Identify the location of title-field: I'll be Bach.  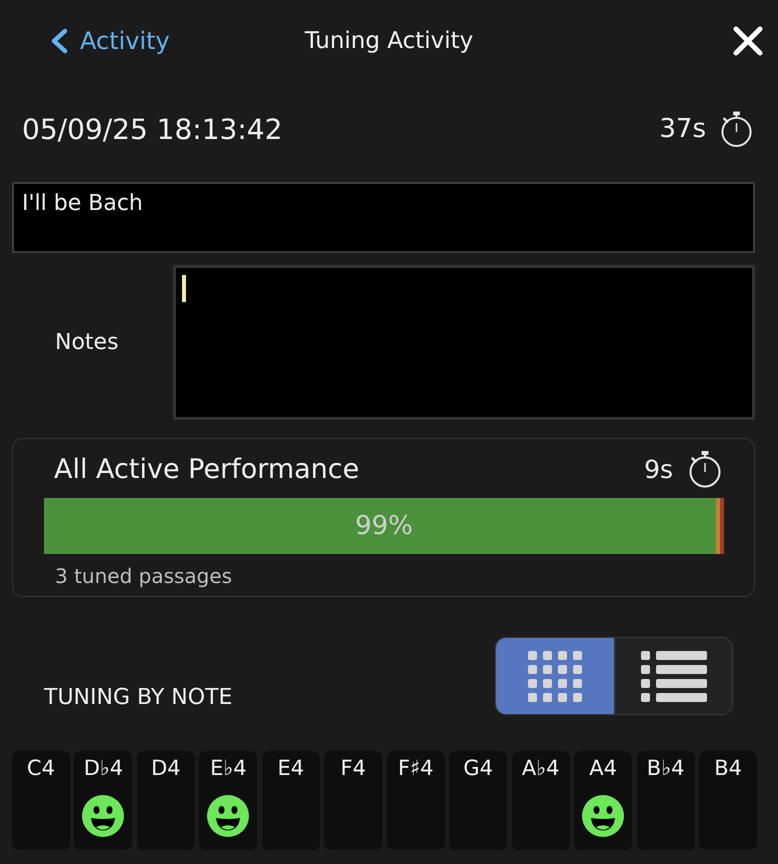
(383, 217).